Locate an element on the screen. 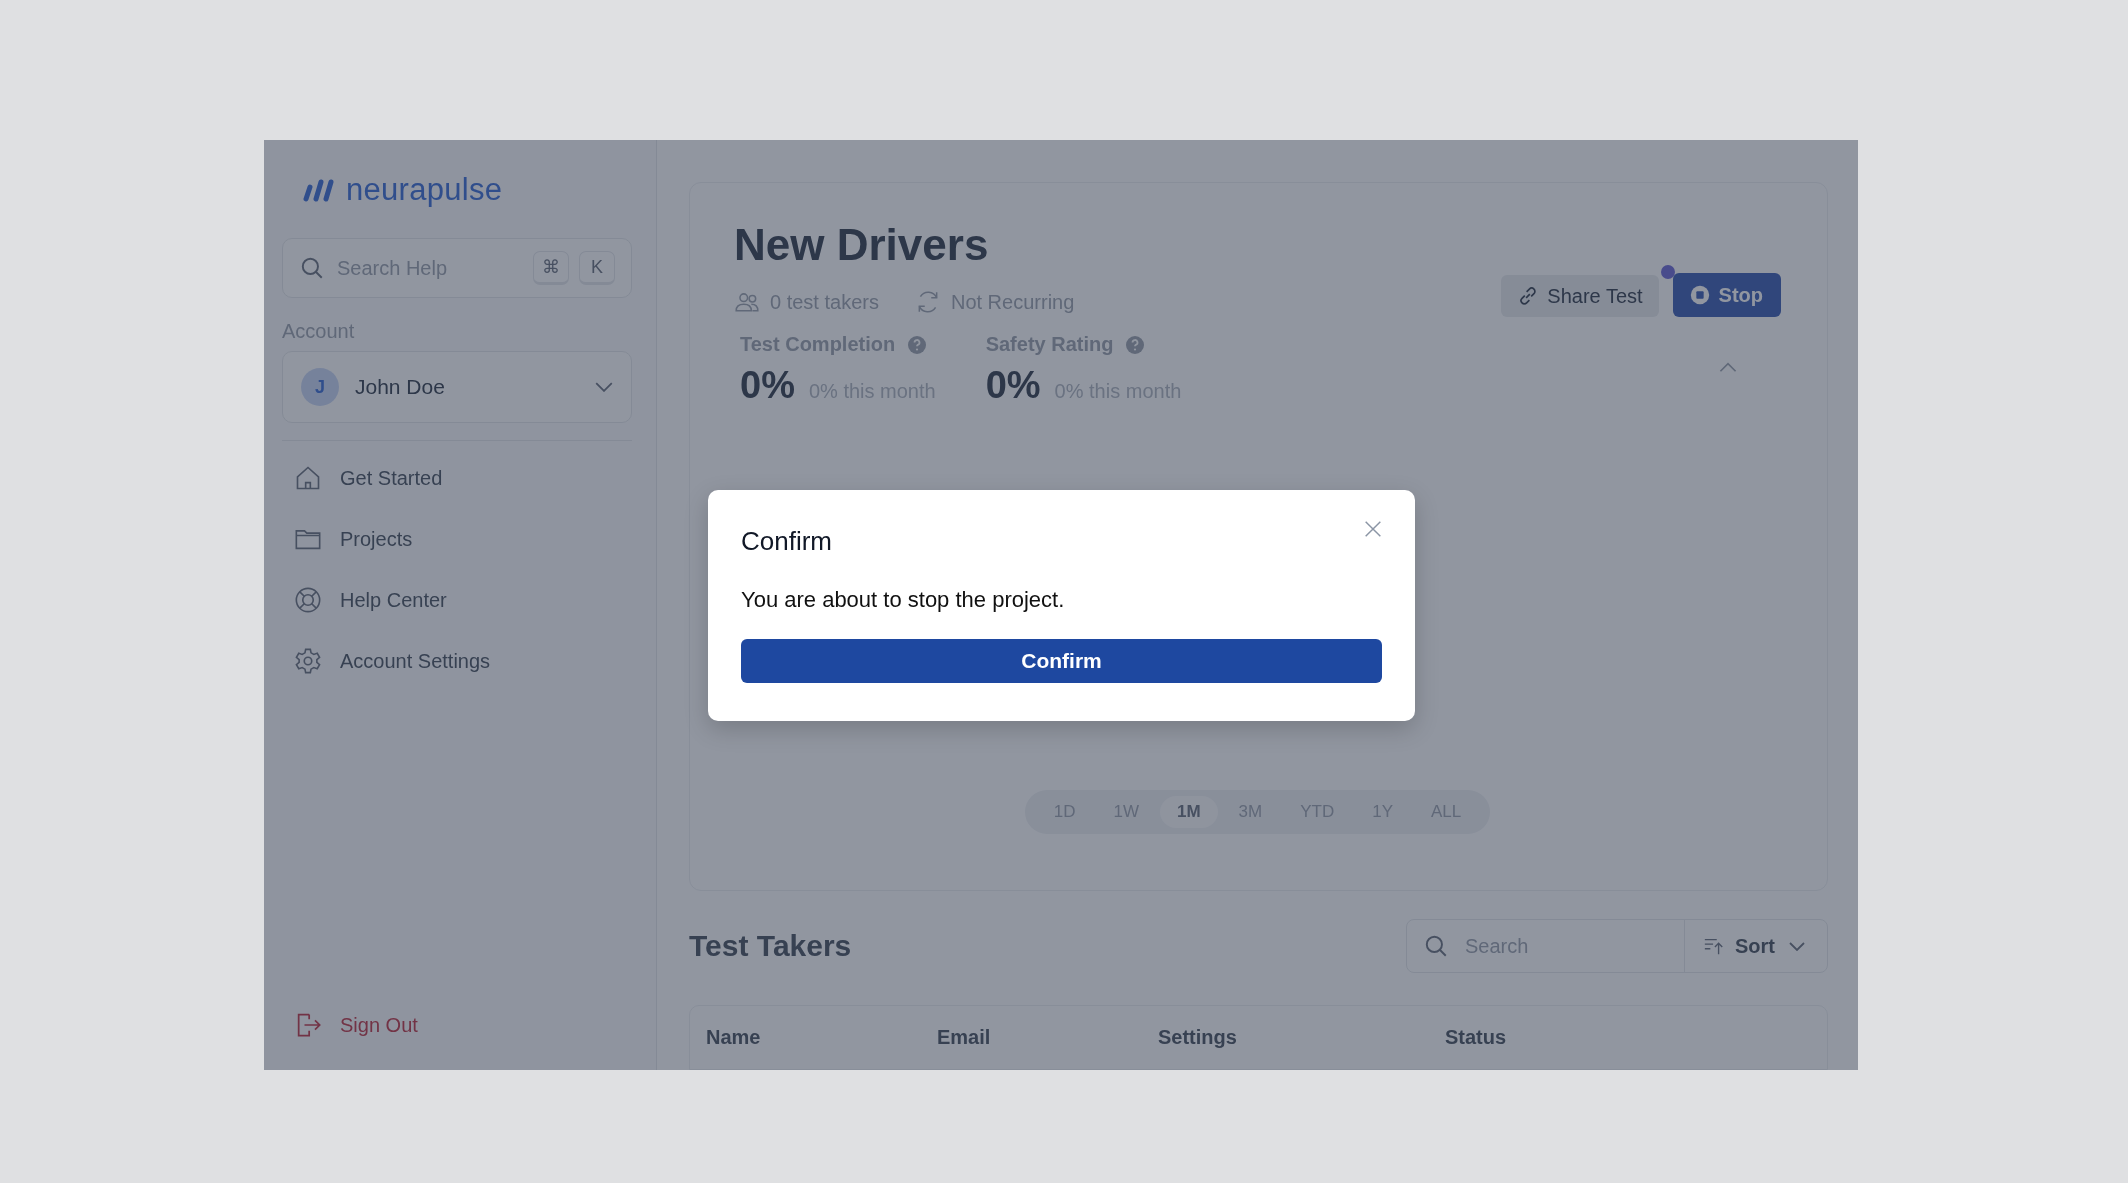 This screenshot has height=1183, width=2128. account-name: John Doe is located at coordinates (400, 387).